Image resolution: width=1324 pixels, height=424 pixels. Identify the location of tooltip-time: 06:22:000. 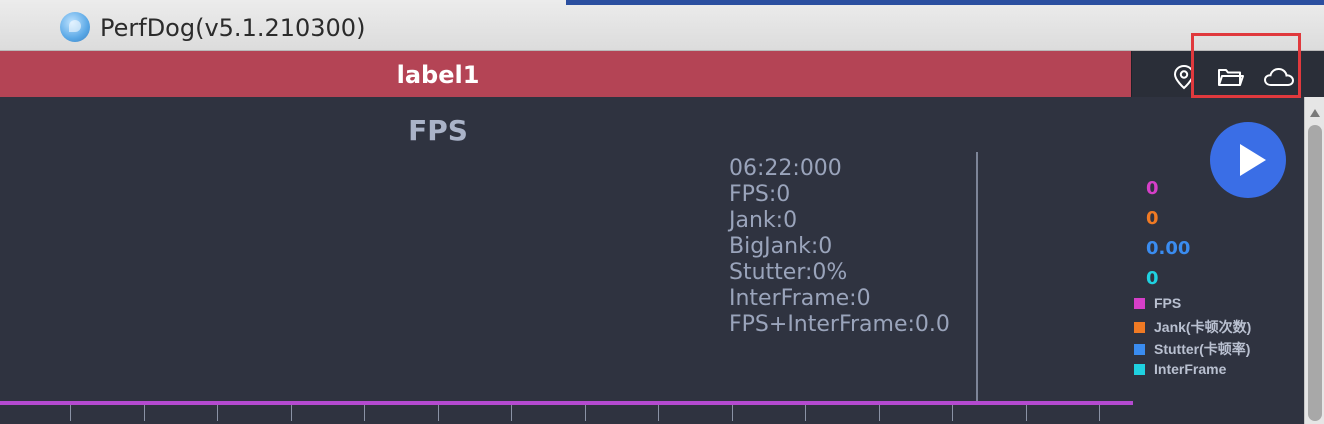
(785, 168).